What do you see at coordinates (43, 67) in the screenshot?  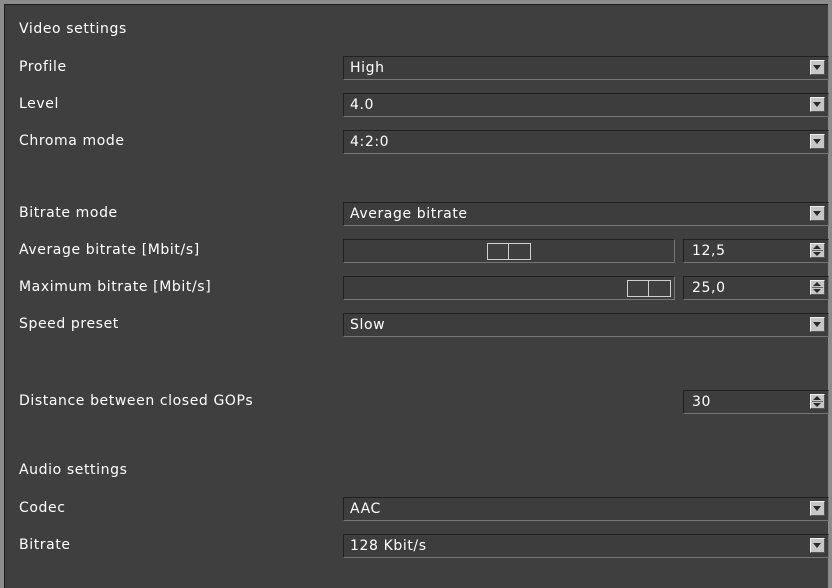 I see `profile-label: Profile` at bounding box center [43, 67].